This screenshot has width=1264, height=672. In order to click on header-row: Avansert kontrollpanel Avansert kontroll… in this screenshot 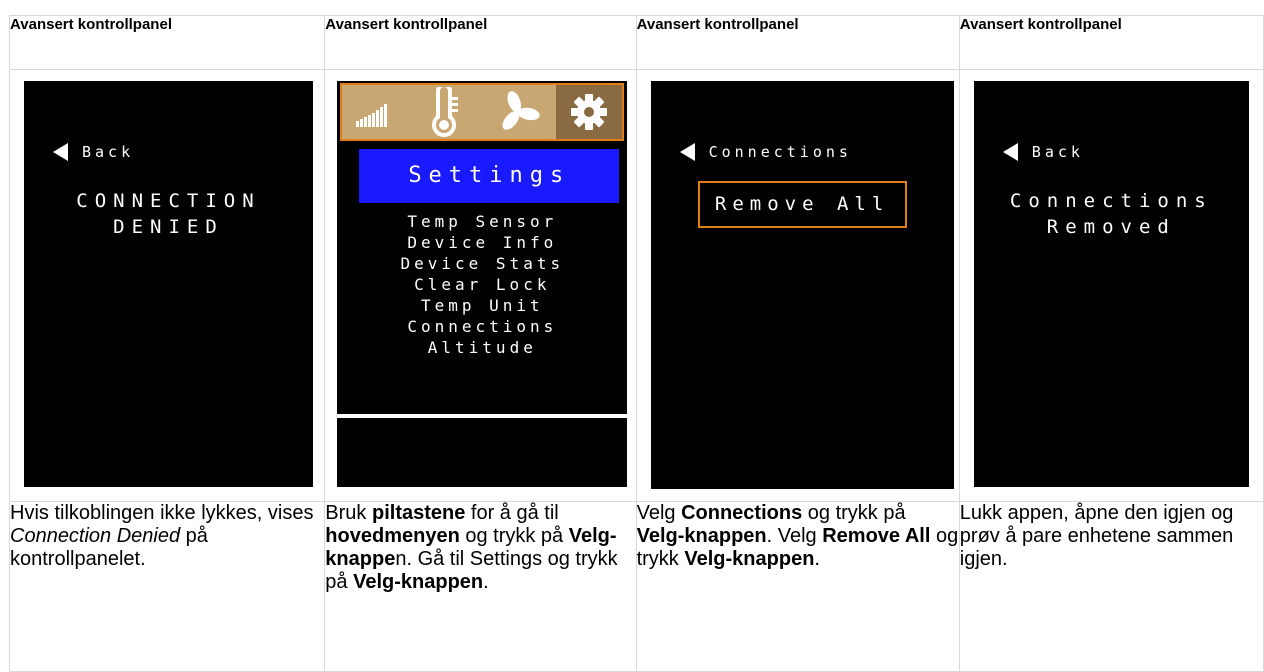, I will do `click(636, 42)`.